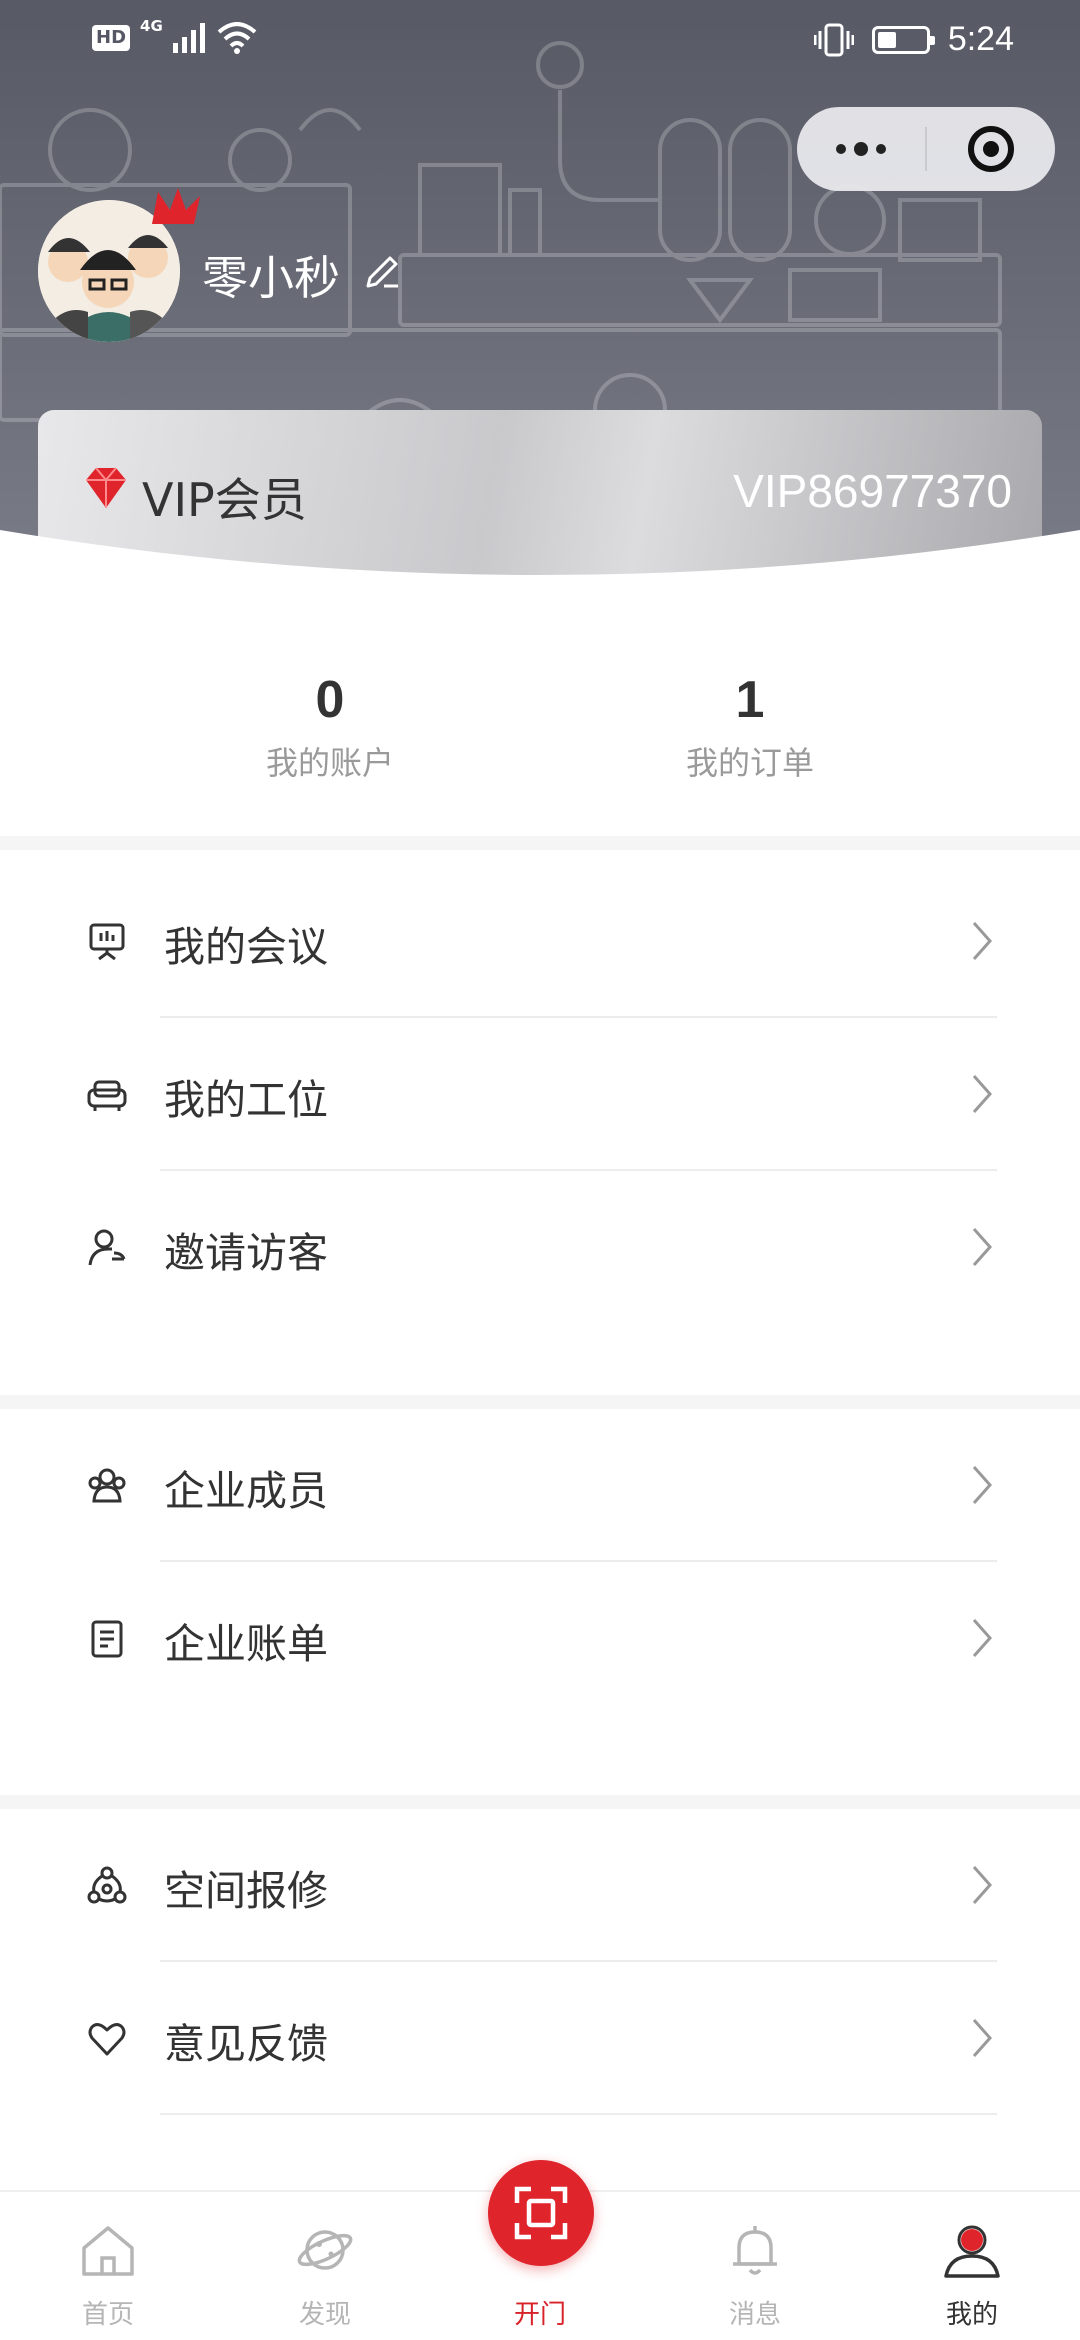 Image resolution: width=1080 pixels, height=2340 pixels. What do you see at coordinates (540, 1485) in the screenshot?
I see `menu-item-enterprise-members: 企业成员` at bounding box center [540, 1485].